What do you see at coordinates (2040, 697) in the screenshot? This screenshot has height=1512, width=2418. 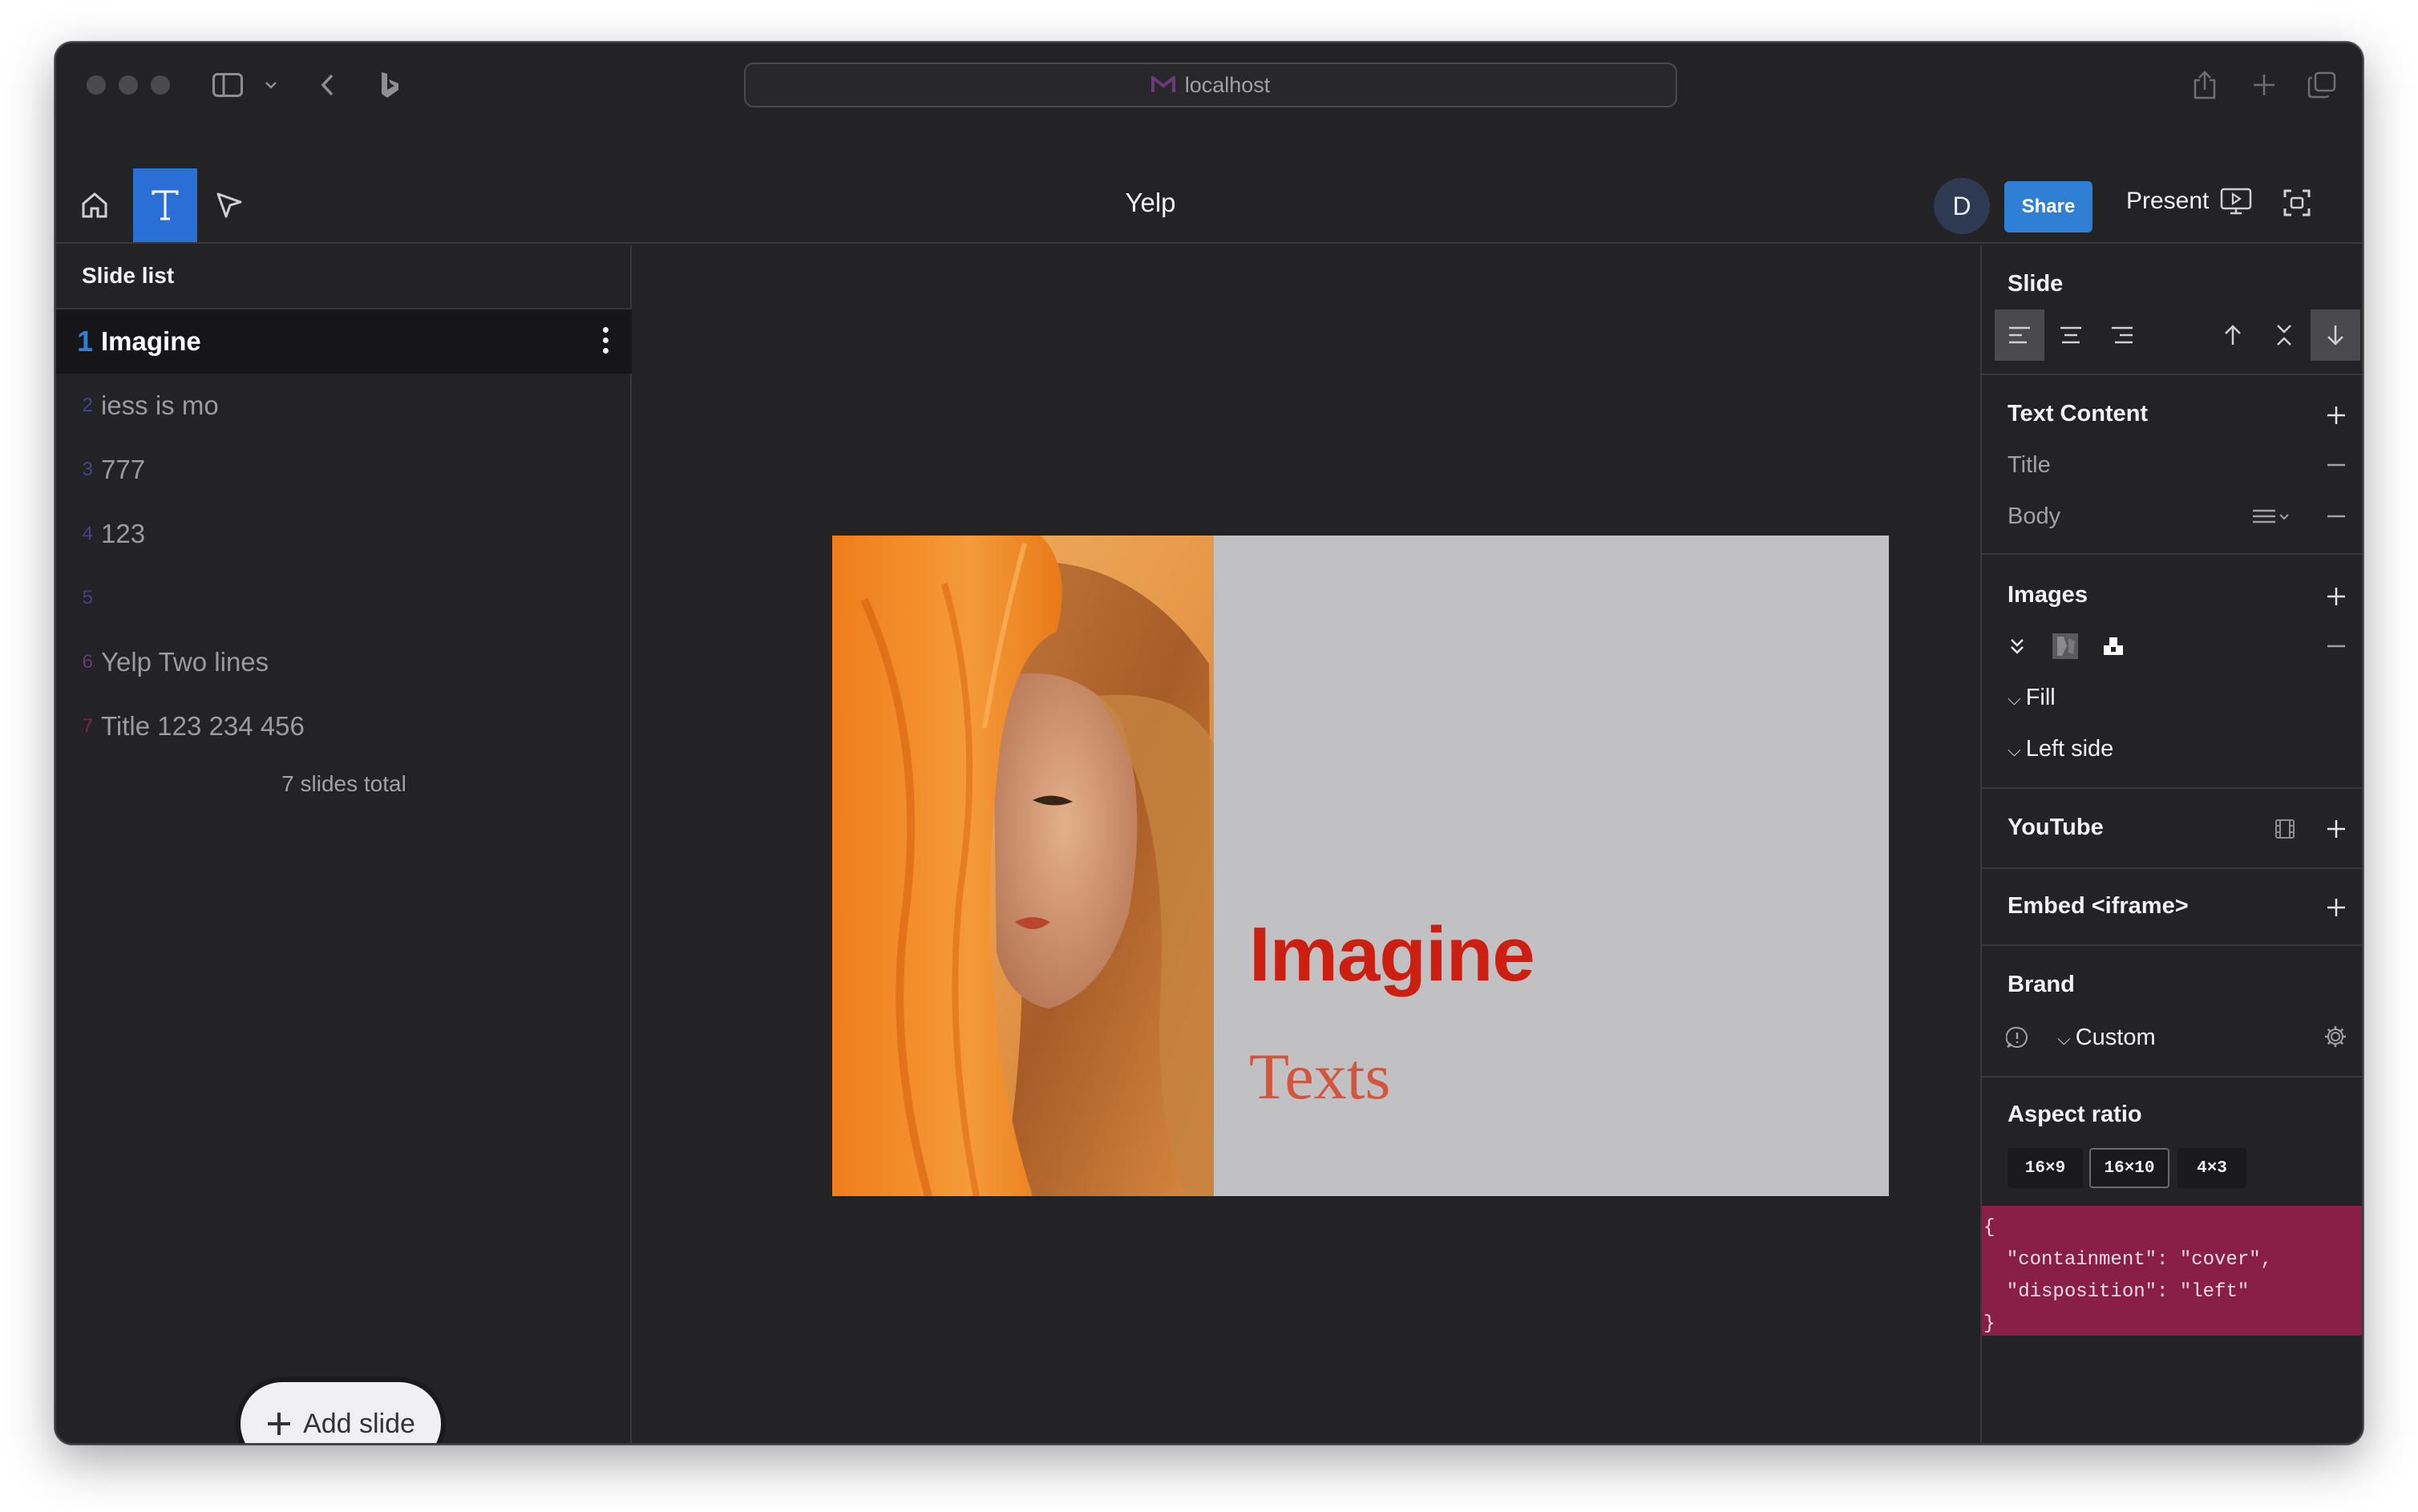 I see `fill-label: Fill` at bounding box center [2040, 697].